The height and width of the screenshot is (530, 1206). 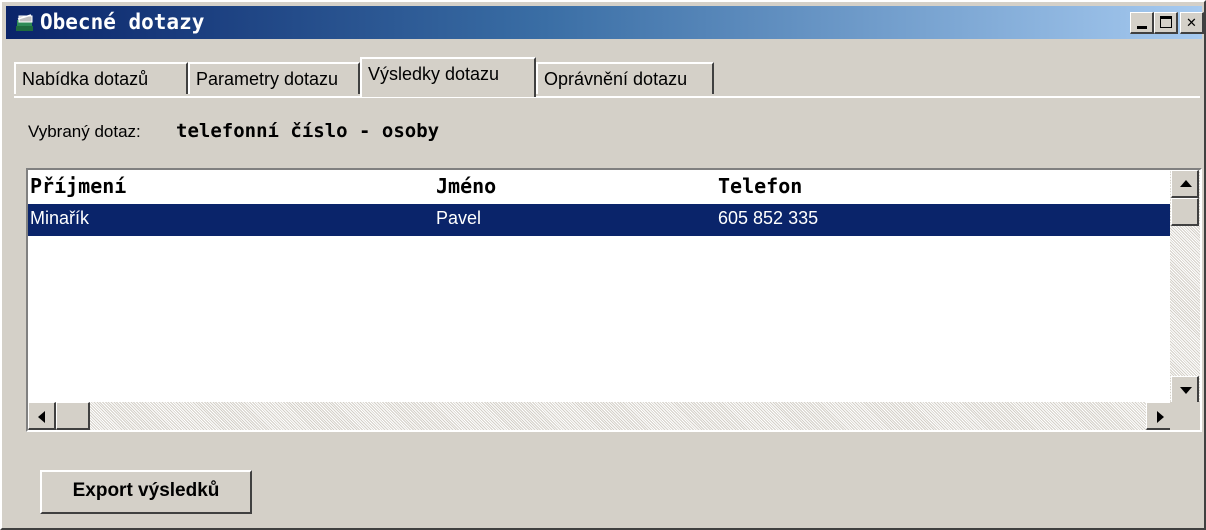 I want to click on column-header-surname: Příjmení, so click(x=78, y=186).